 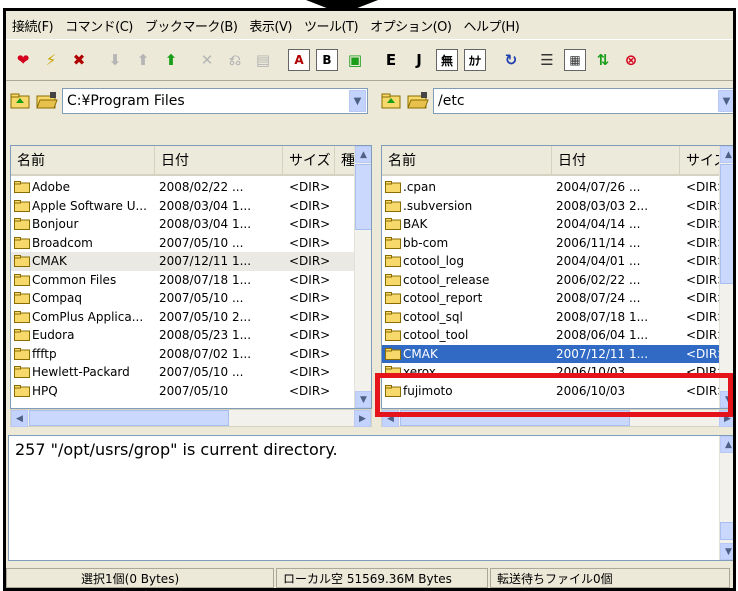 What do you see at coordinates (235, 60) in the screenshot?
I see `rename-icon: ⎌` at bounding box center [235, 60].